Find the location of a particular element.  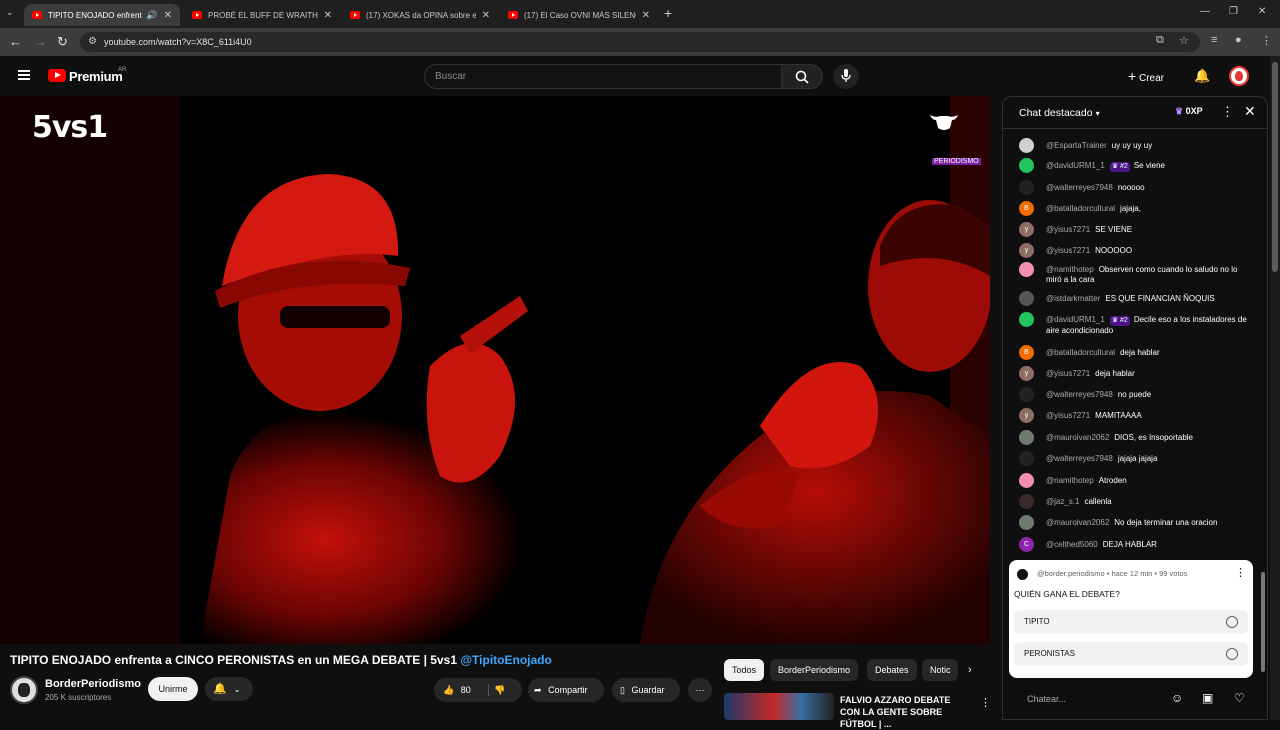

restore-icon: ❐ is located at coordinates (1233, 11).